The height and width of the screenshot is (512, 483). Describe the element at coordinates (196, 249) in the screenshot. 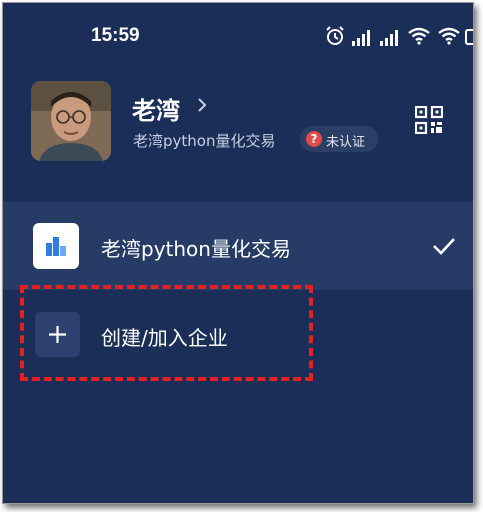

I see `org-item-label: 老湾python量化交易` at that location.